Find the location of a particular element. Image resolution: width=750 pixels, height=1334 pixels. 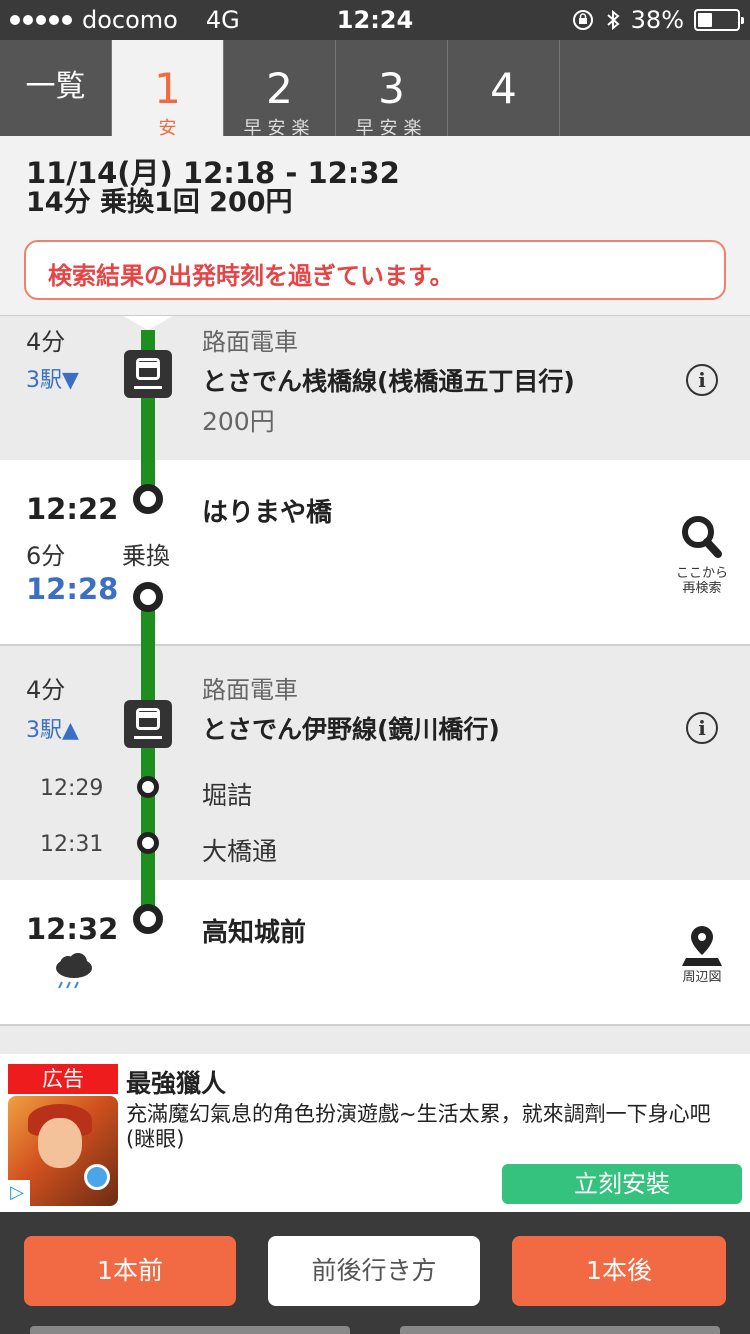

before-after-routes-button: 前後行き方 is located at coordinates (374, 1271).